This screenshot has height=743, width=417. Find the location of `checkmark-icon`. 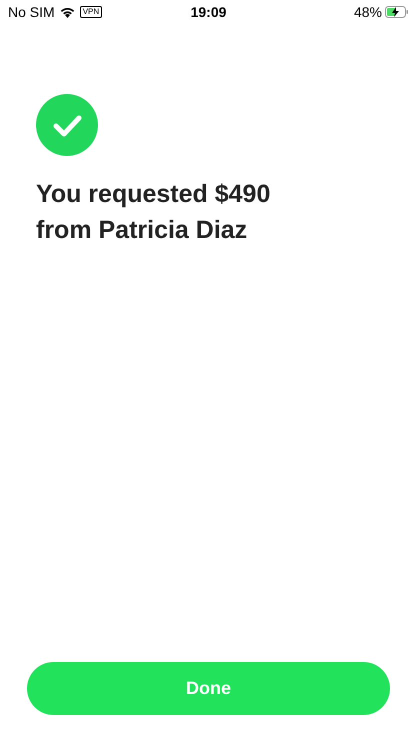

checkmark-icon is located at coordinates (67, 125).